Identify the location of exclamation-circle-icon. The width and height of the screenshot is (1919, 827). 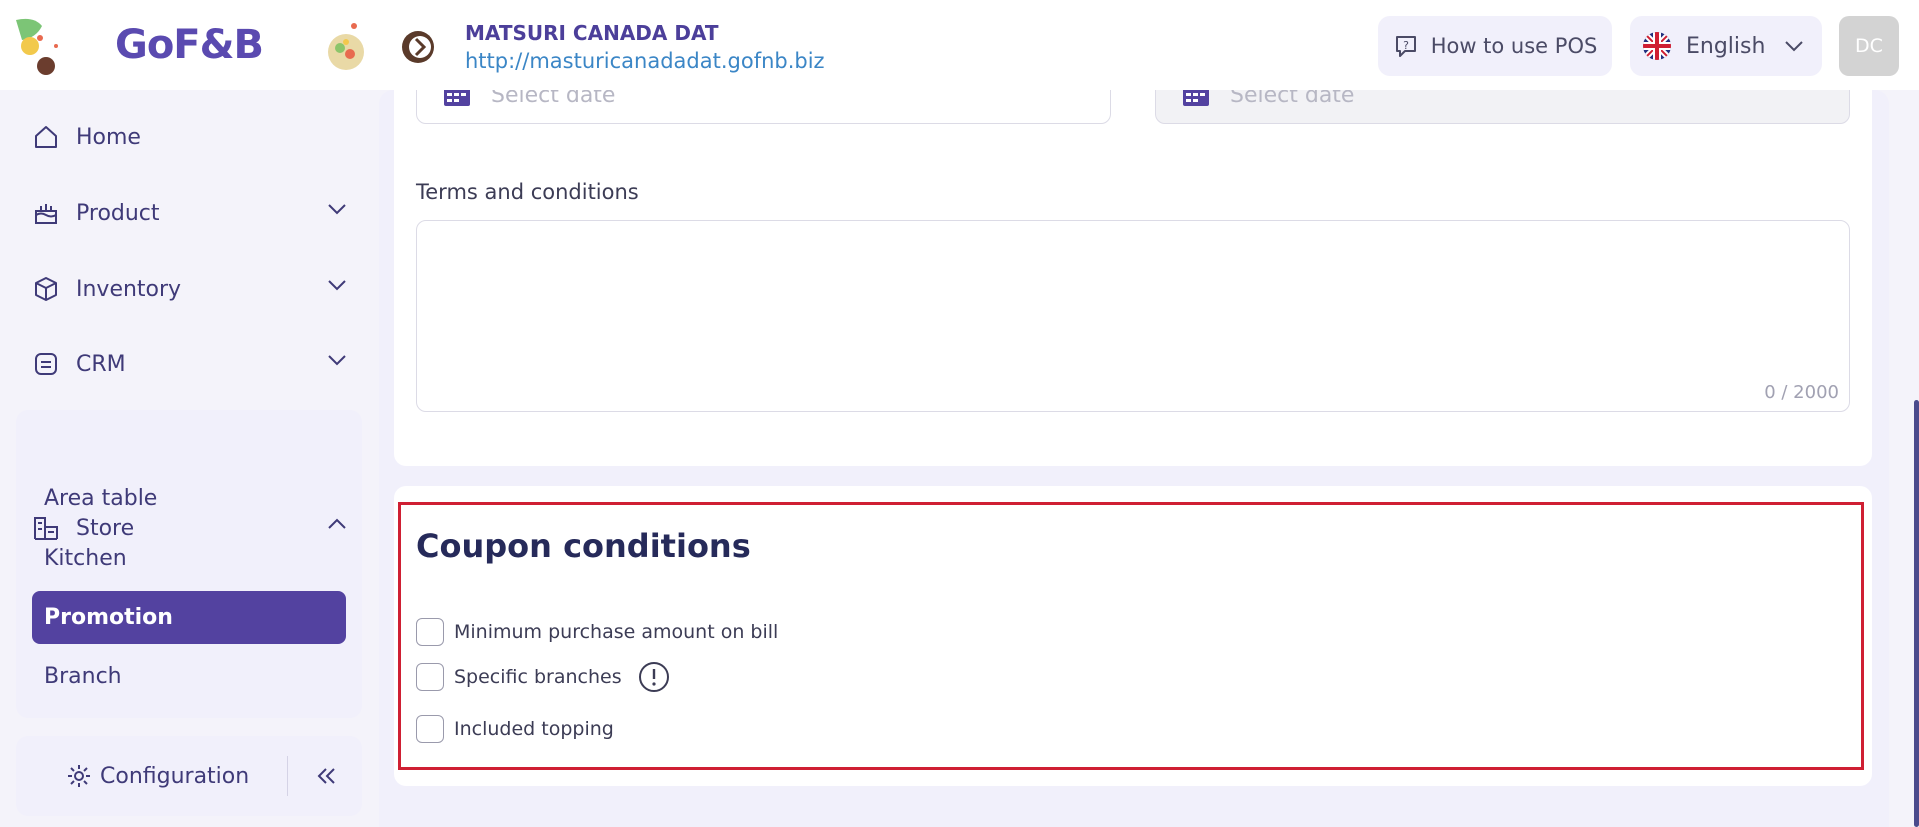
(653, 677).